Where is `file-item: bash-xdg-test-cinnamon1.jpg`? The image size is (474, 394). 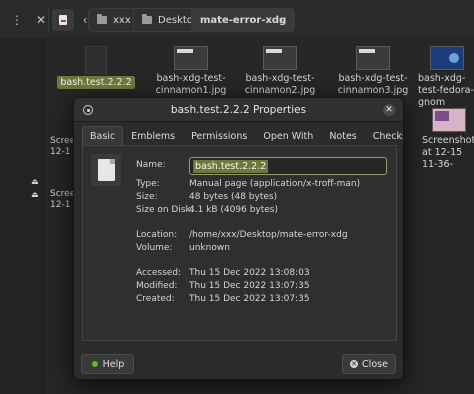 file-item: bash-xdg-test-cinnamon1.jpg is located at coordinates (191, 71).